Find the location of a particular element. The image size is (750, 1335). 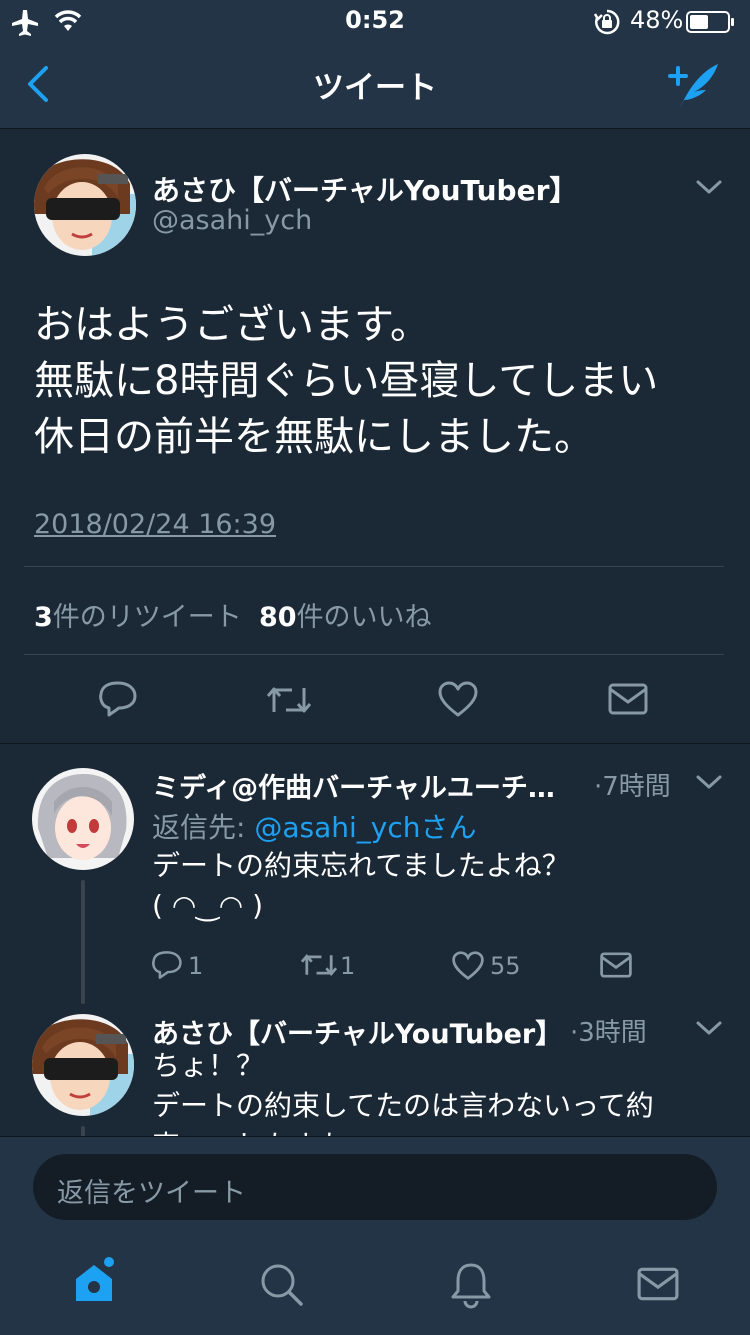

tweet-text-line: 無駄に8時間ぐらい昼寝してしまい is located at coordinates (346, 381).